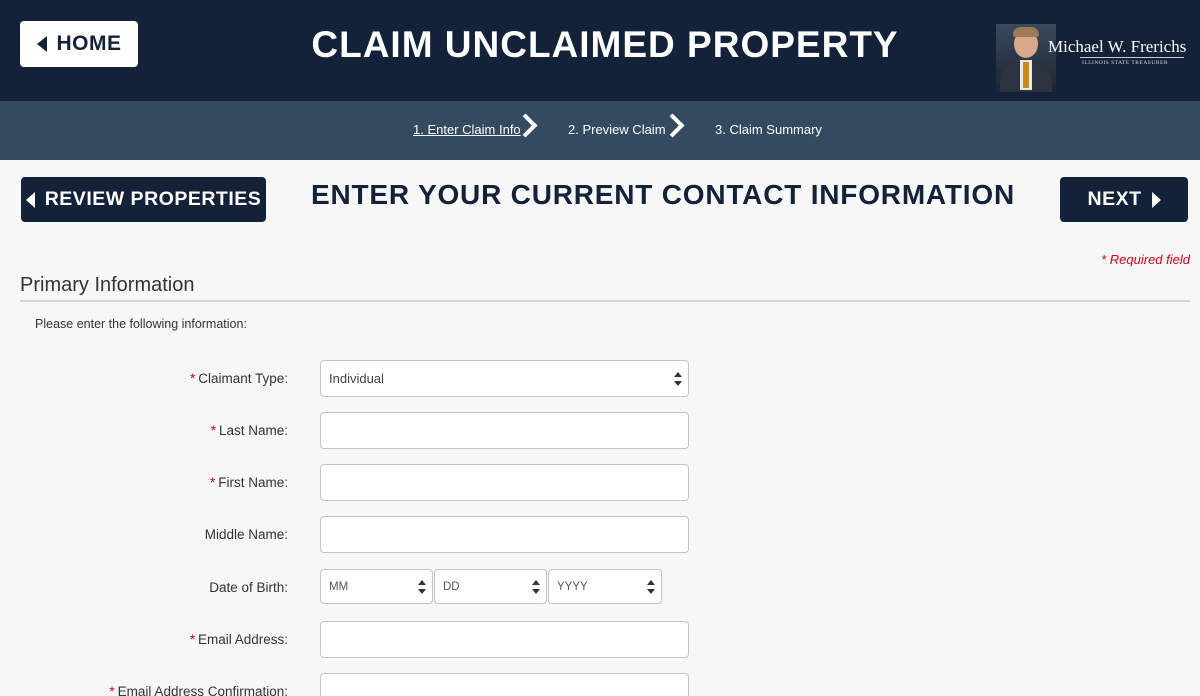  What do you see at coordinates (490, 586) in the screenshot?
I see `dob-day-select: DD` at bounding box center [490, 586].